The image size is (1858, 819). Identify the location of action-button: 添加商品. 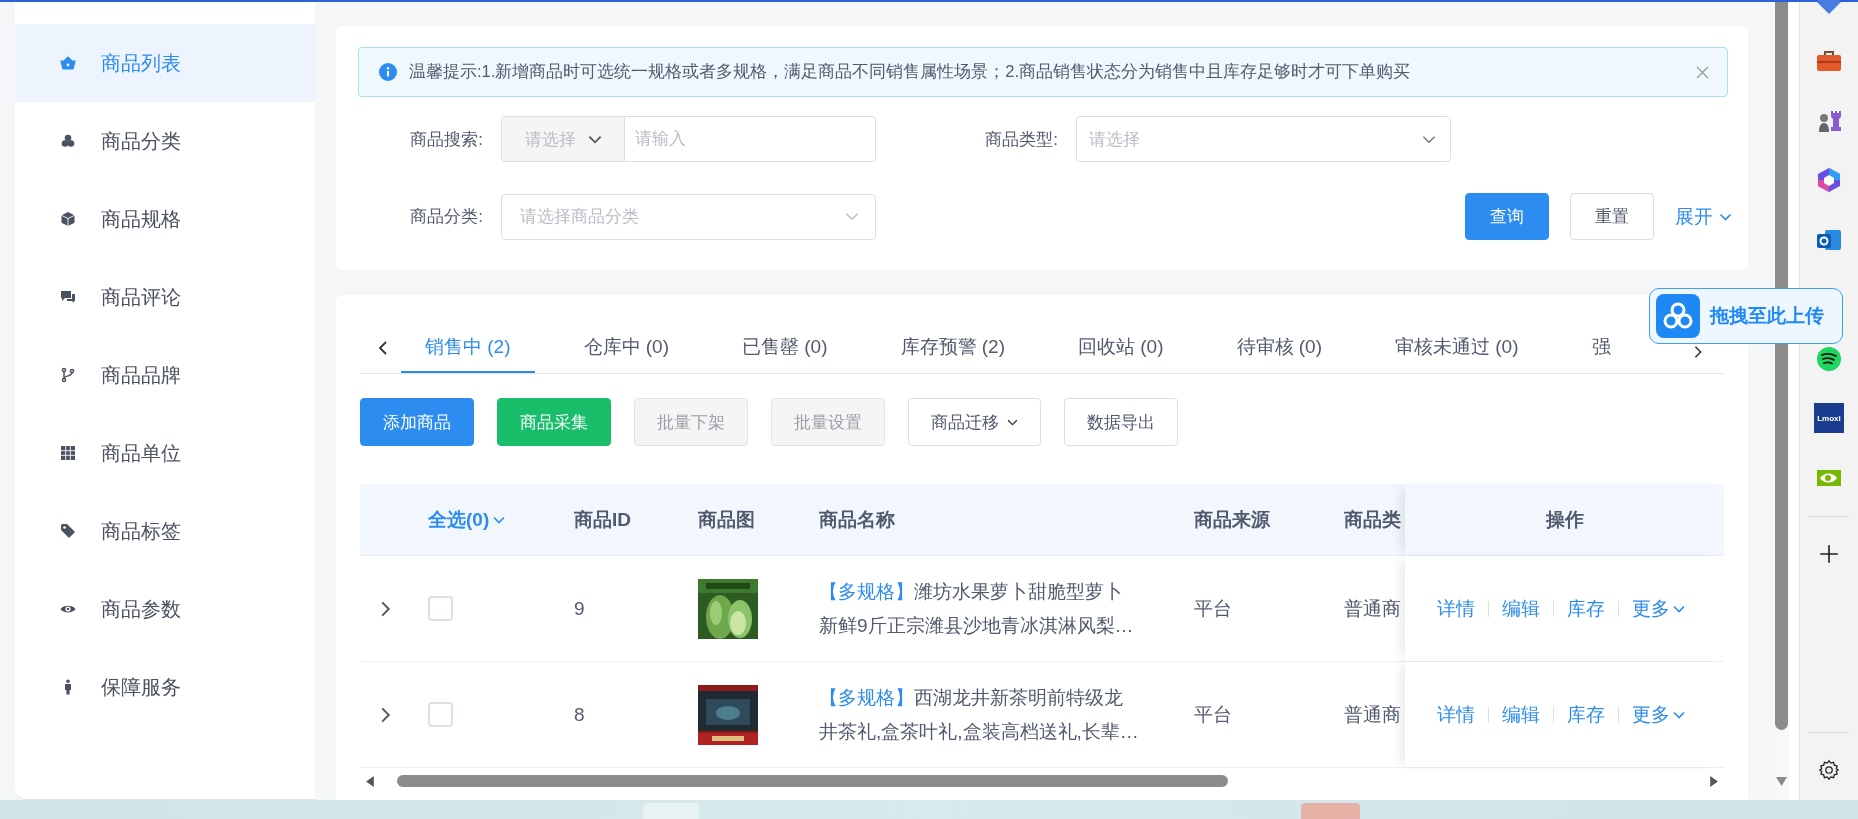
(417, 422).